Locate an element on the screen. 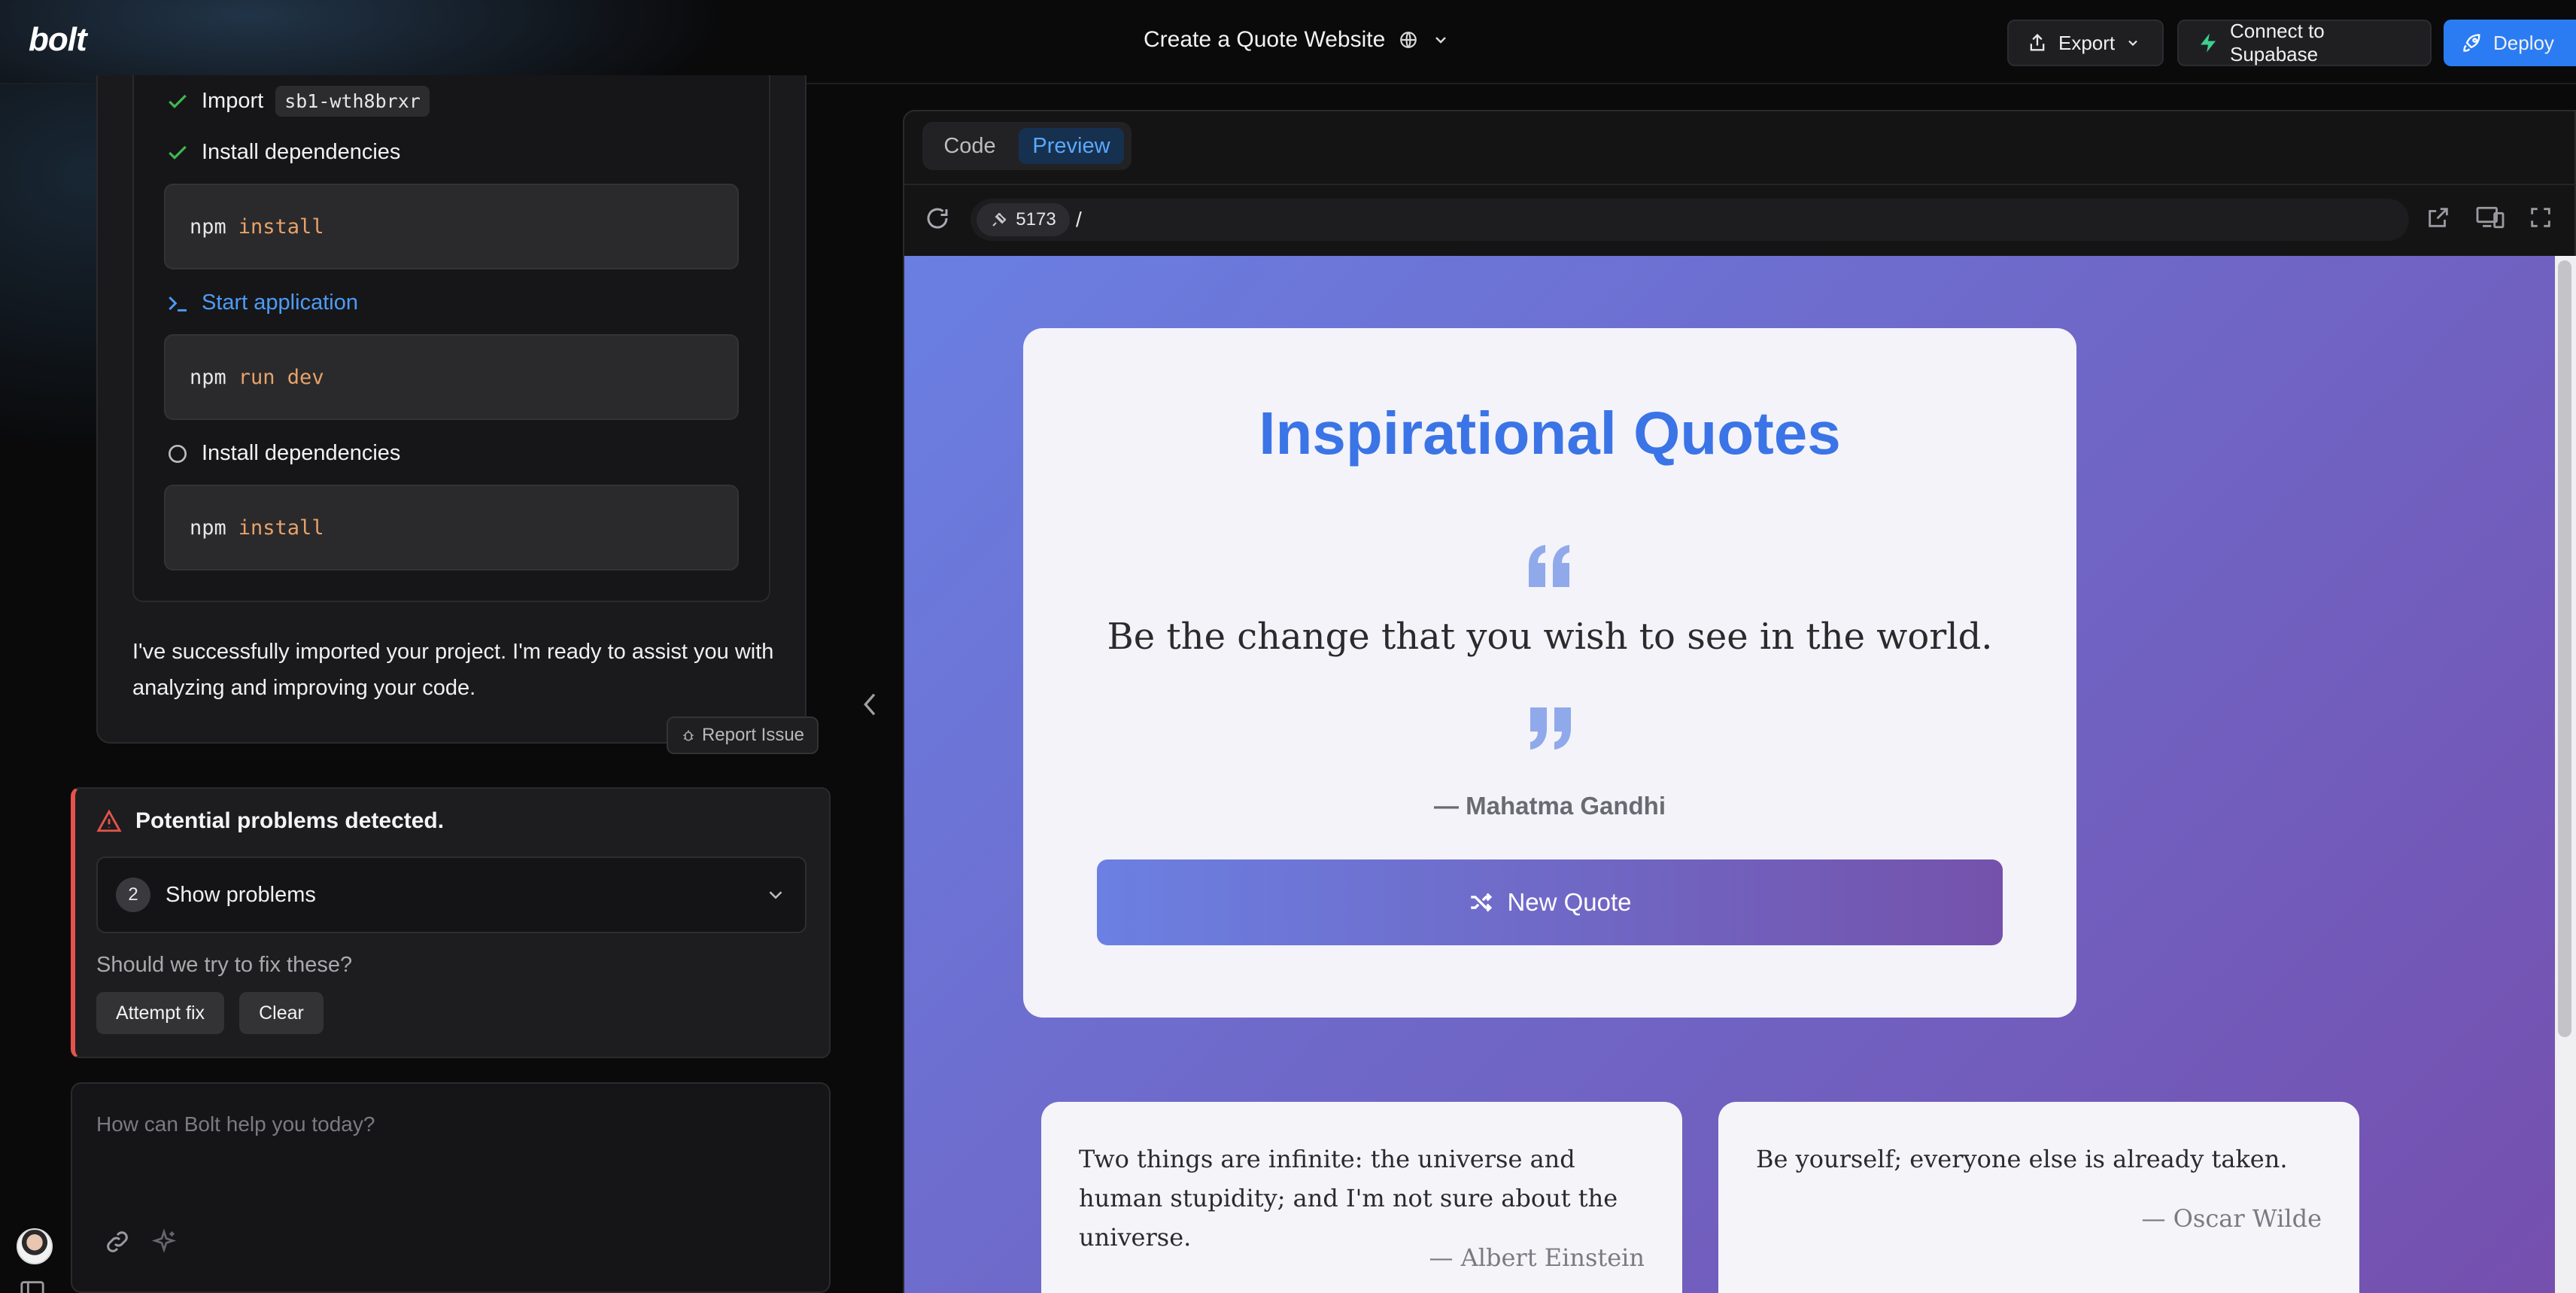 This screenshot has width=2576, height=1293. reload-icon is located at coordinates (938, 218).